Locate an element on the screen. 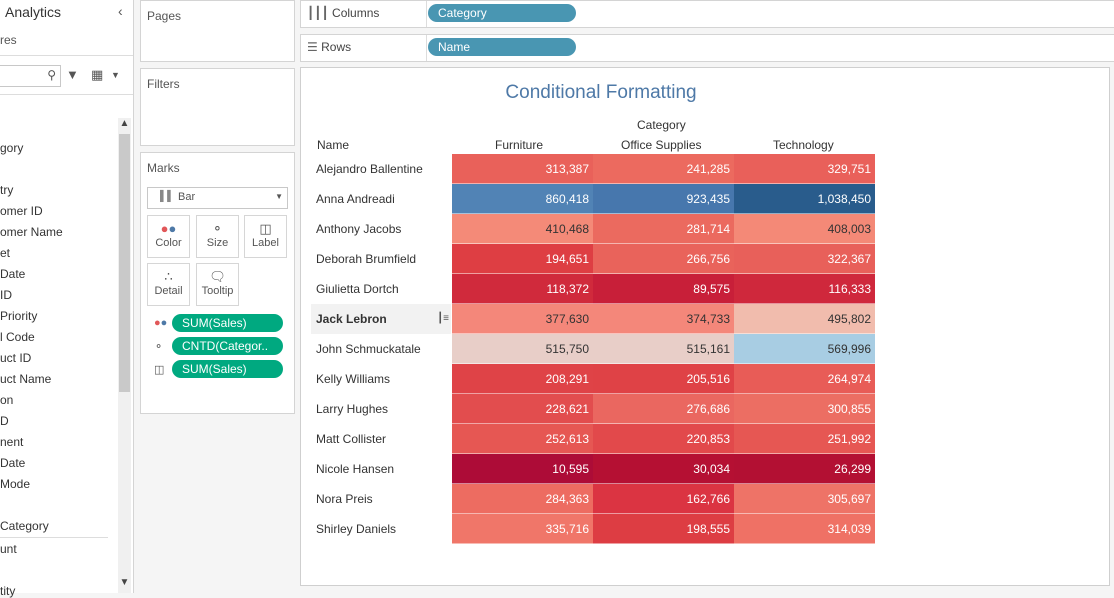 This screenshot has width=1114, height=598. column-header-technology: Technology is located at coordinates (803, 145).